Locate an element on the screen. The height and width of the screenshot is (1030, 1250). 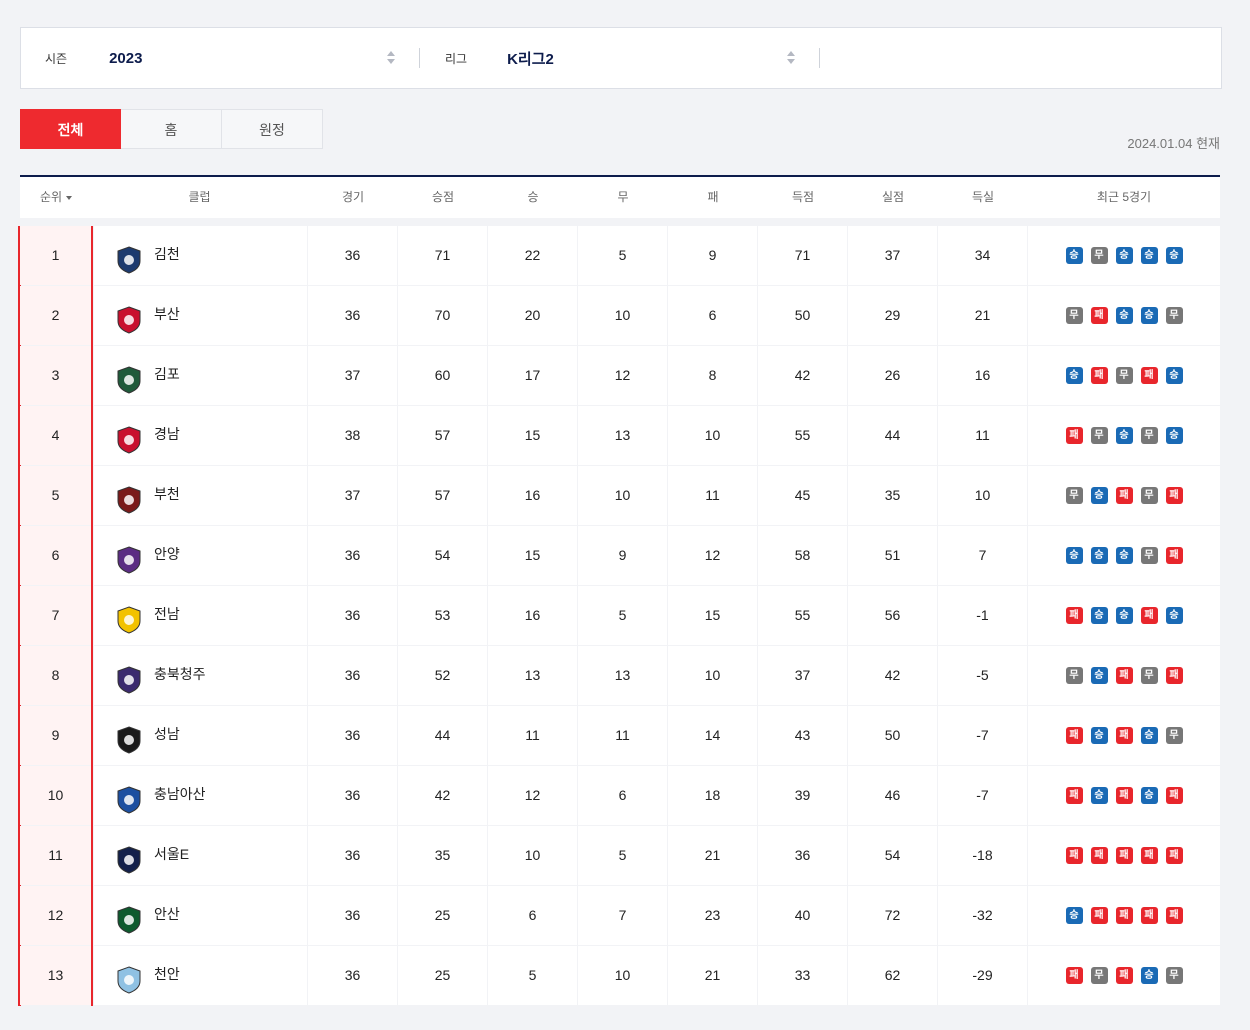
table-row: 9 성남 36 44 11 11 14 43 50 -7 패 승 패 승 무 is located at coordinates (620, 736).